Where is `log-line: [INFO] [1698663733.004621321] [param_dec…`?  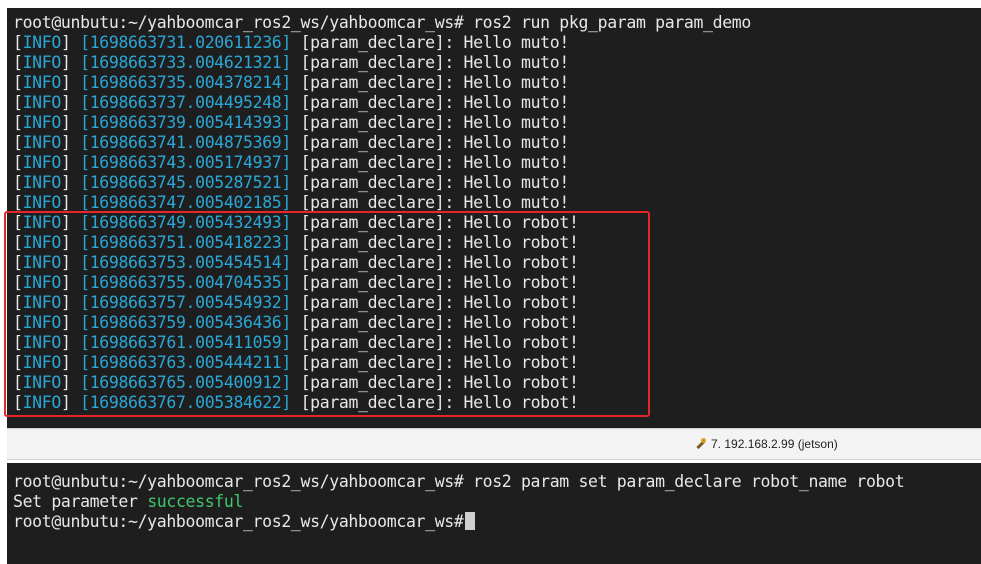
log-line: [INFO] [1698663733.004621321] [param_dec… is located at coordinates (497, 63).